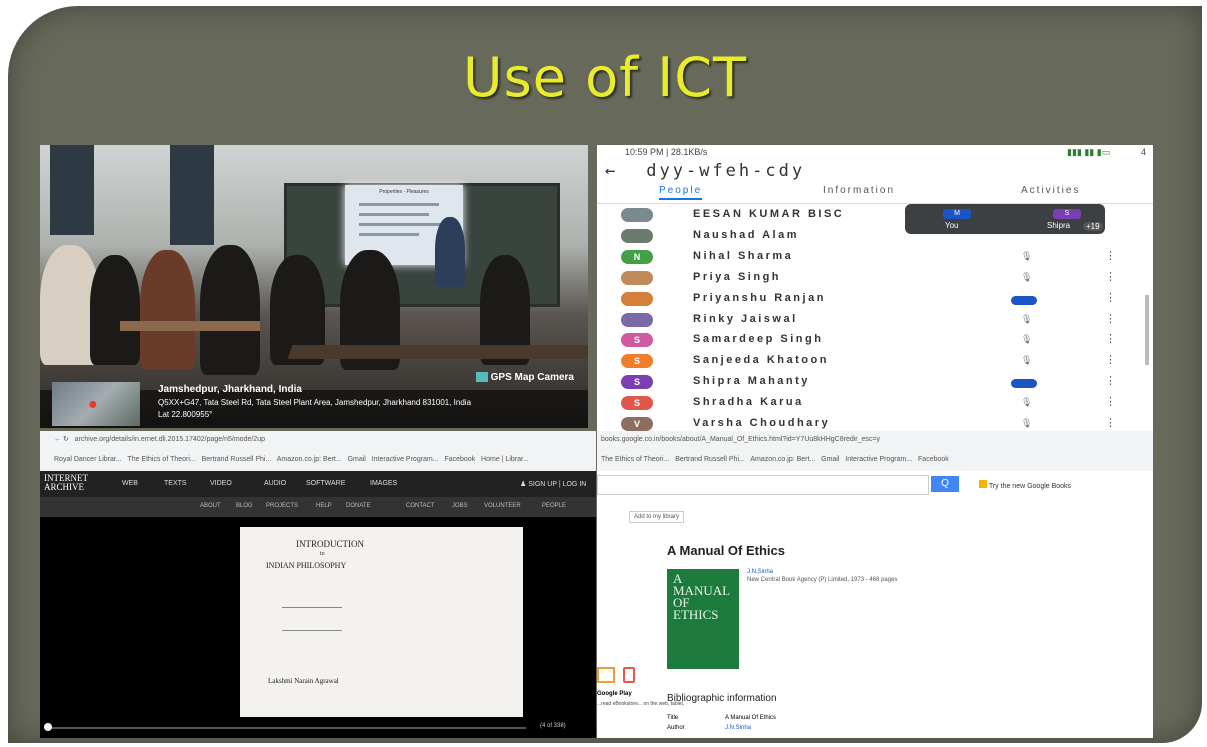  What do you see at coordinates (383, 483) in the screenshot?
I see `nav-images: IMAGES` at bounding box center [383, 483].